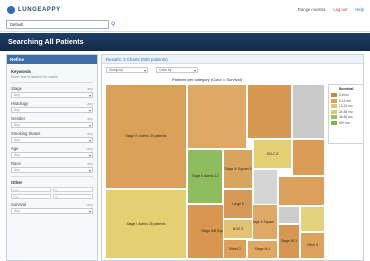 This screenshot has height=261, width=370. Describe the element at coordinates (15, 148) in the screenshot. I see `filter-label: Age` at that location.